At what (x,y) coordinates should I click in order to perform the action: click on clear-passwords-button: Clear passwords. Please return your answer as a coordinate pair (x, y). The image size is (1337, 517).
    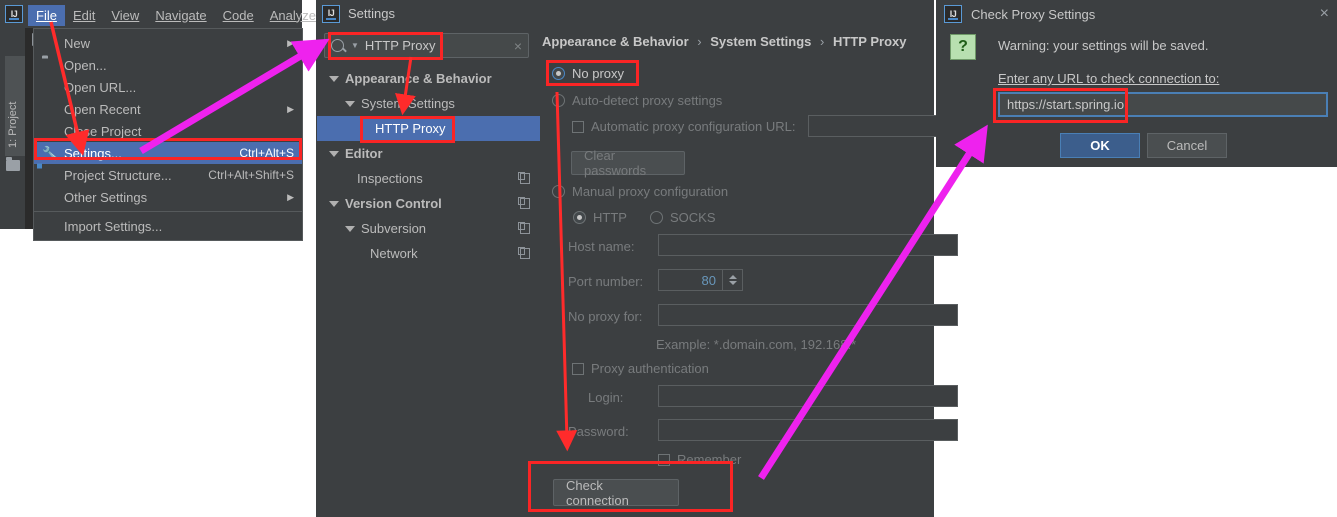
    Looking at the image, I should click on (628, 163).